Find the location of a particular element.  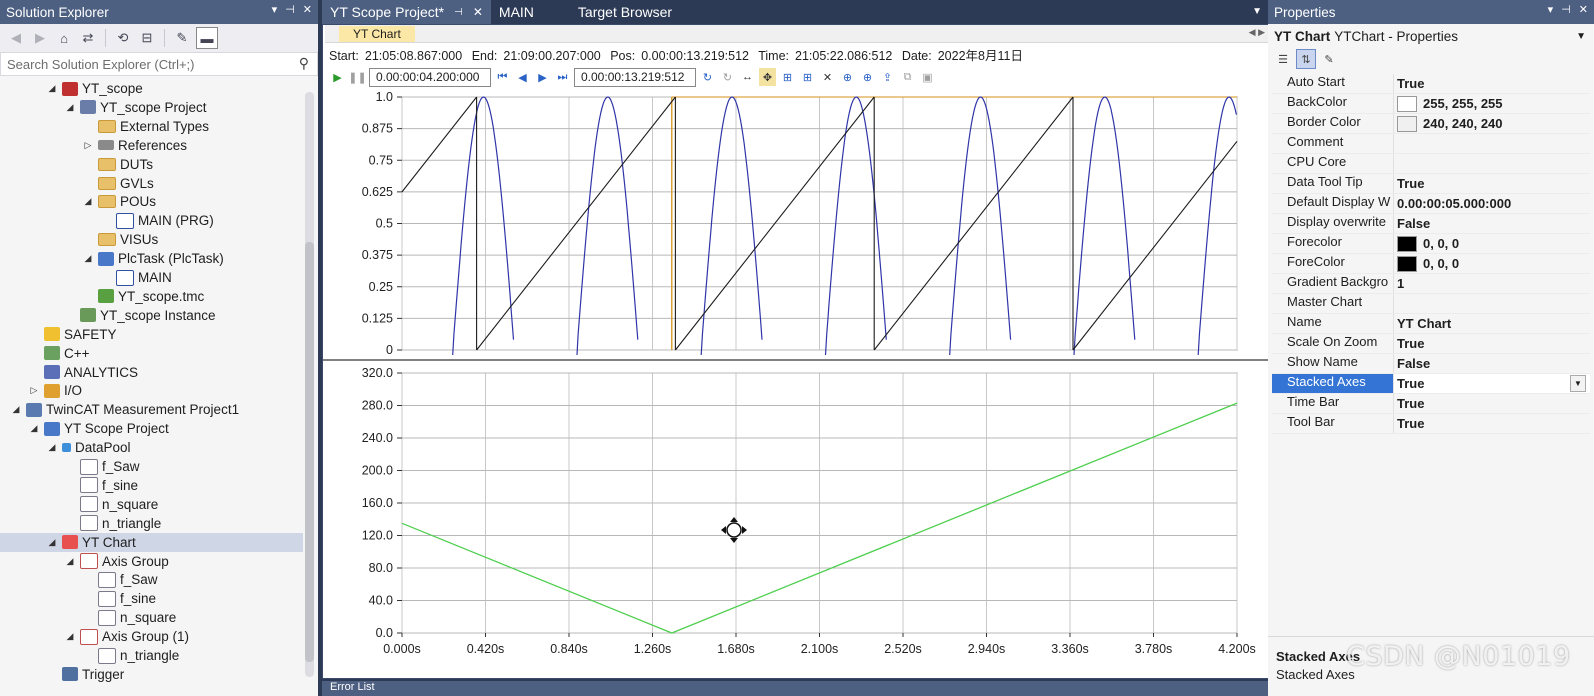

tree-item: SAFETY is located at coordinates (151, 334).